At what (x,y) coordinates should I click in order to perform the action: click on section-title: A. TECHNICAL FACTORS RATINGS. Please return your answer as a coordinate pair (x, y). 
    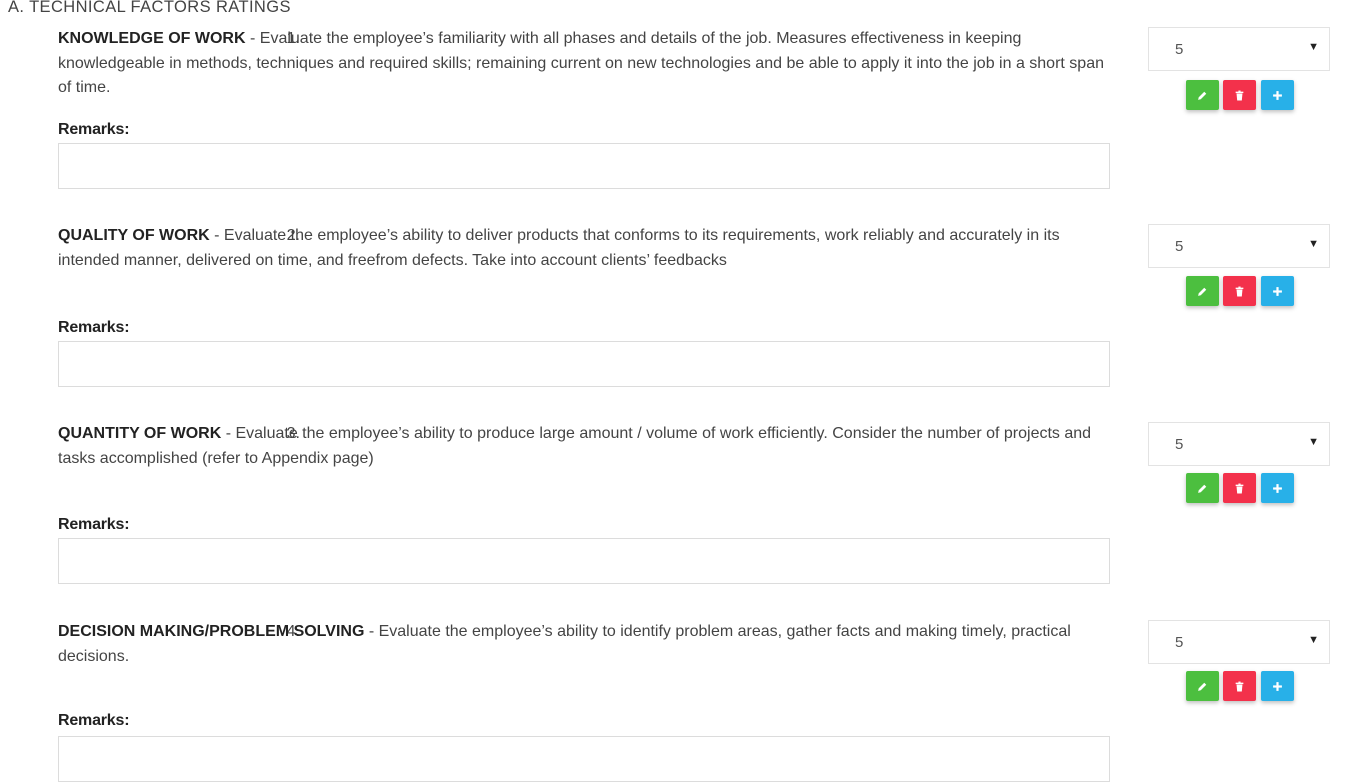
    Looking at the image, I should click on (149, 8).